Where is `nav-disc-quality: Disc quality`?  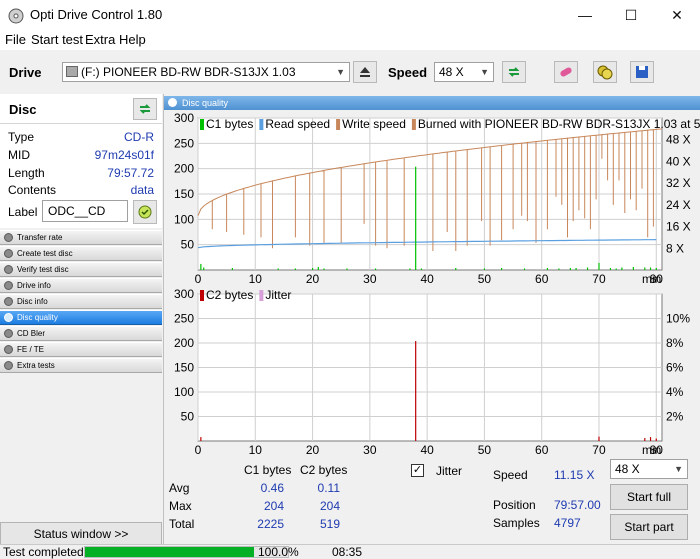
nav-disc-quality: Disc quality is located at coordinates (81, 317).